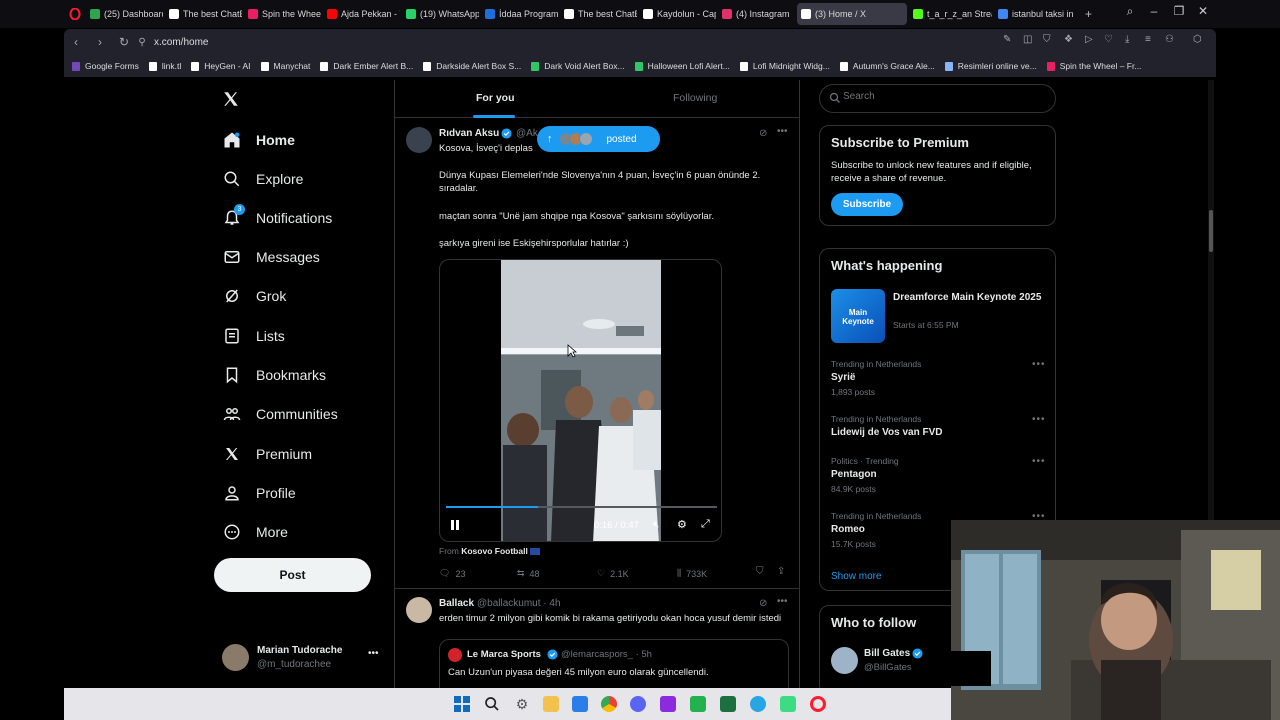 The image size is (1280, 720). What do you see at coordinates (656, 524) in the screenshot?
I see `mute-icon: 🔇︎` at bounding box center [656, 524].